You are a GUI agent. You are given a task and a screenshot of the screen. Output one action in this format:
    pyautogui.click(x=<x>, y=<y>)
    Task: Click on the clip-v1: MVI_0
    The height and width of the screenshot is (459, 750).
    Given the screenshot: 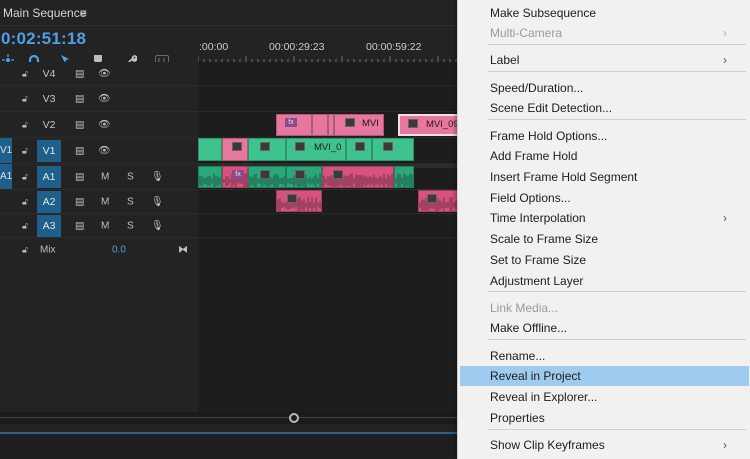 What is the action you would take?
    pyautogui.click(x=316, y=149)
    